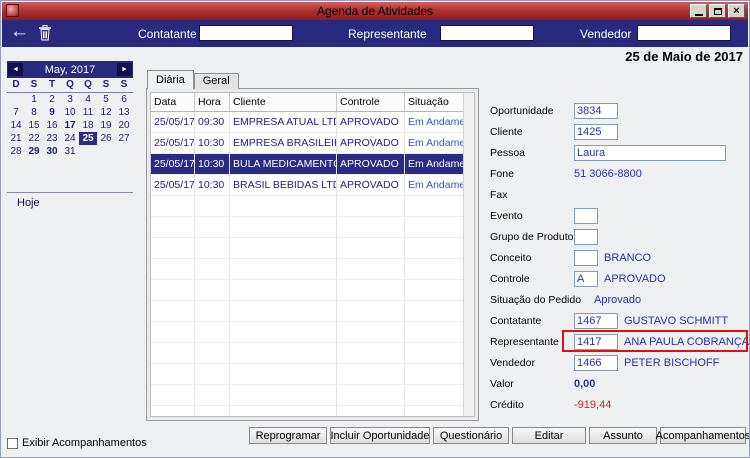 The image size is (750, 458). I want to click on field-pessoa: Pessoa Laura, so click(619, 154).